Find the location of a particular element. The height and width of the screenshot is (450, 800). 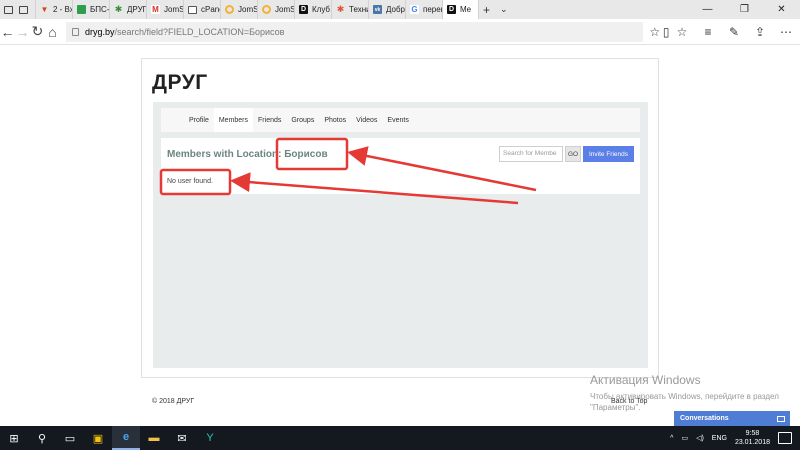

task-view-icon: ▭ is located at coordinates (70, 438).